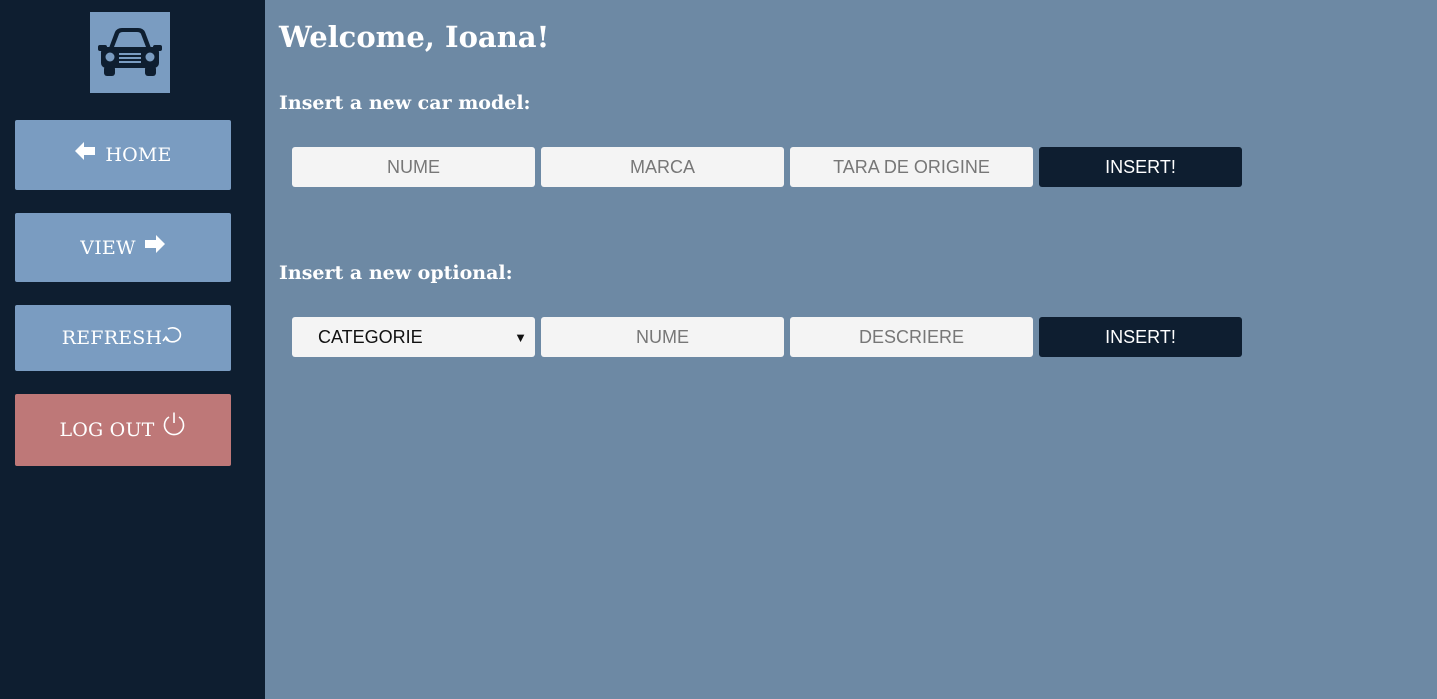 Image resolution: width=1437 pixels, height=699 pixels. Describe the element at coordinates (173, 424) in the screenshot. I see `power-icon` at that location.